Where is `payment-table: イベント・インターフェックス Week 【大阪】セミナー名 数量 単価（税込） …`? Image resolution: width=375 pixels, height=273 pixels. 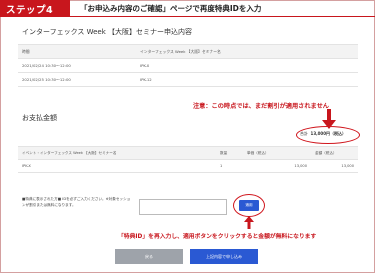 payment-table: イベント・インターフェックス Week 【大阪】セミナー名 数量 単価（税込） … is located at coordinates (188, 159).